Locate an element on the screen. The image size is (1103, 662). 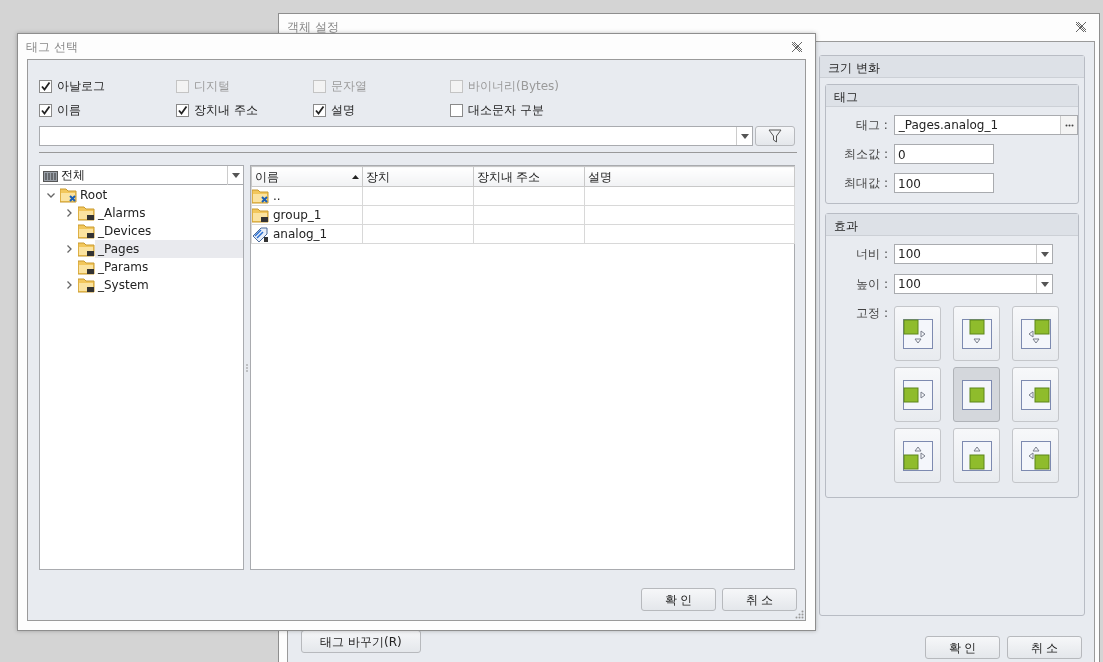
browse-button is located at coordinates (1068, 125).